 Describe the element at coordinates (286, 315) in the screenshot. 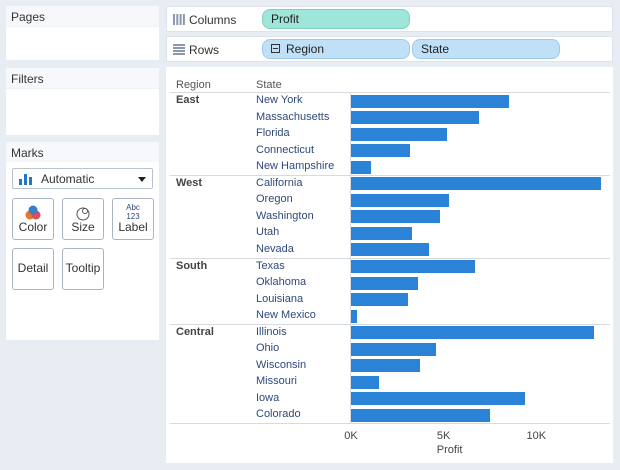

I see `state-label: New Mexico` at that location.